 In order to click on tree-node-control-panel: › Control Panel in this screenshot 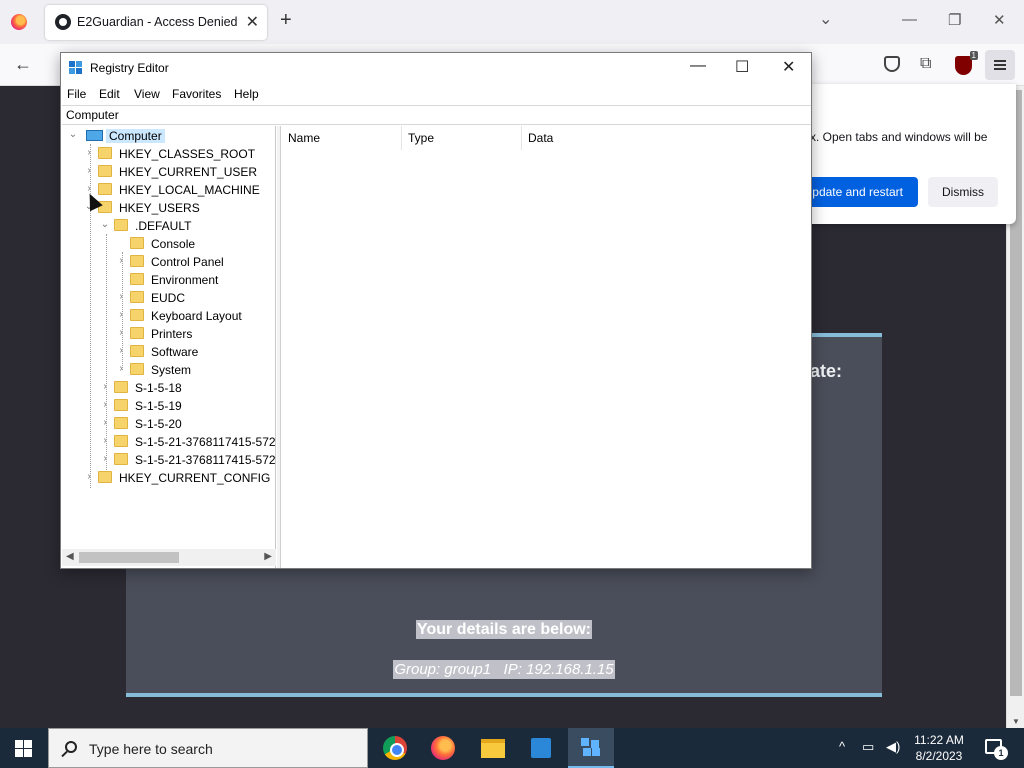, I will do `click(195, 262)`.